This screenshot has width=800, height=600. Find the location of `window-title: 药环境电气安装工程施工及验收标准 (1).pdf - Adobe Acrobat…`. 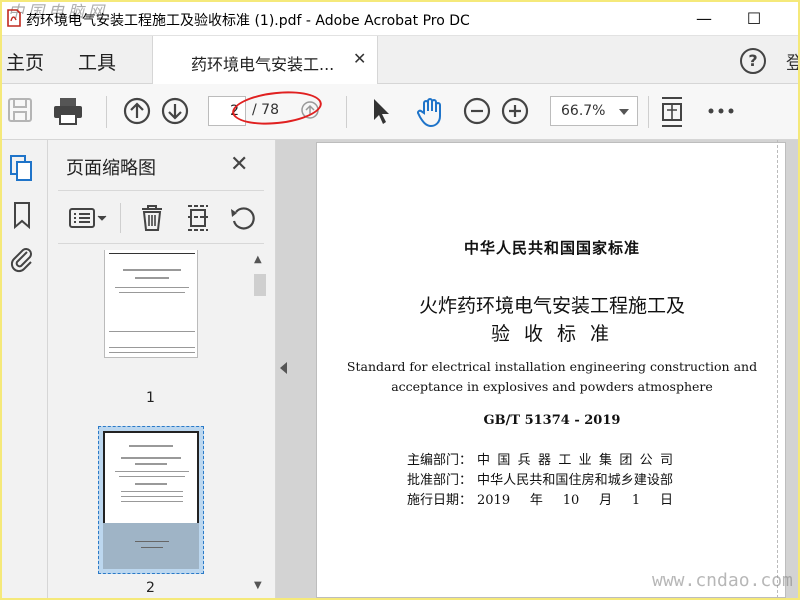

window-title: 药环境电气安装工程施工及验收标准 (1).pdf - Adobe Acrobat… is located at coordinates (248, 21).